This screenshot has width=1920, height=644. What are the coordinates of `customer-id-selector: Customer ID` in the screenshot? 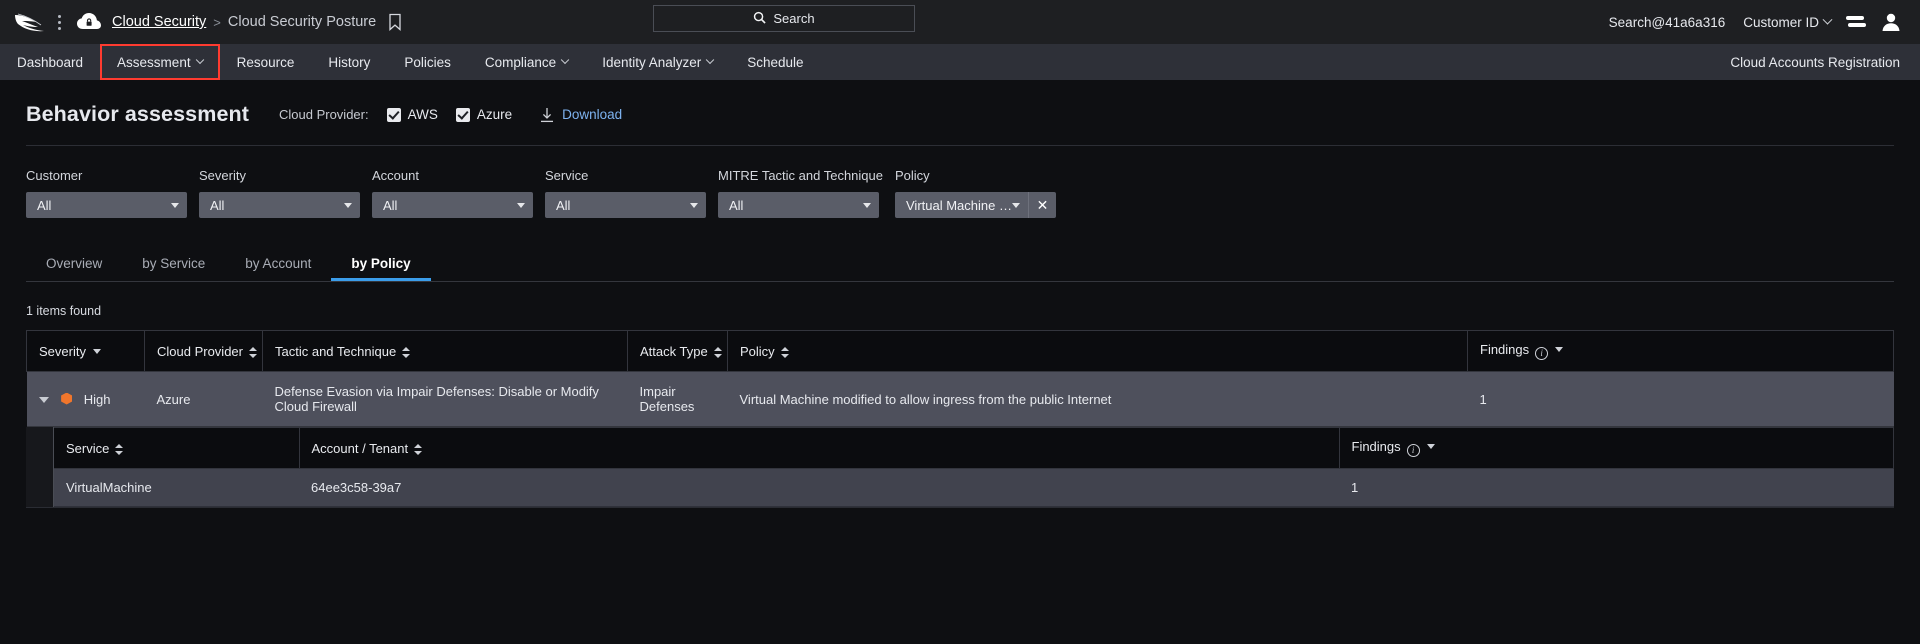 It's located at (1787, 22).